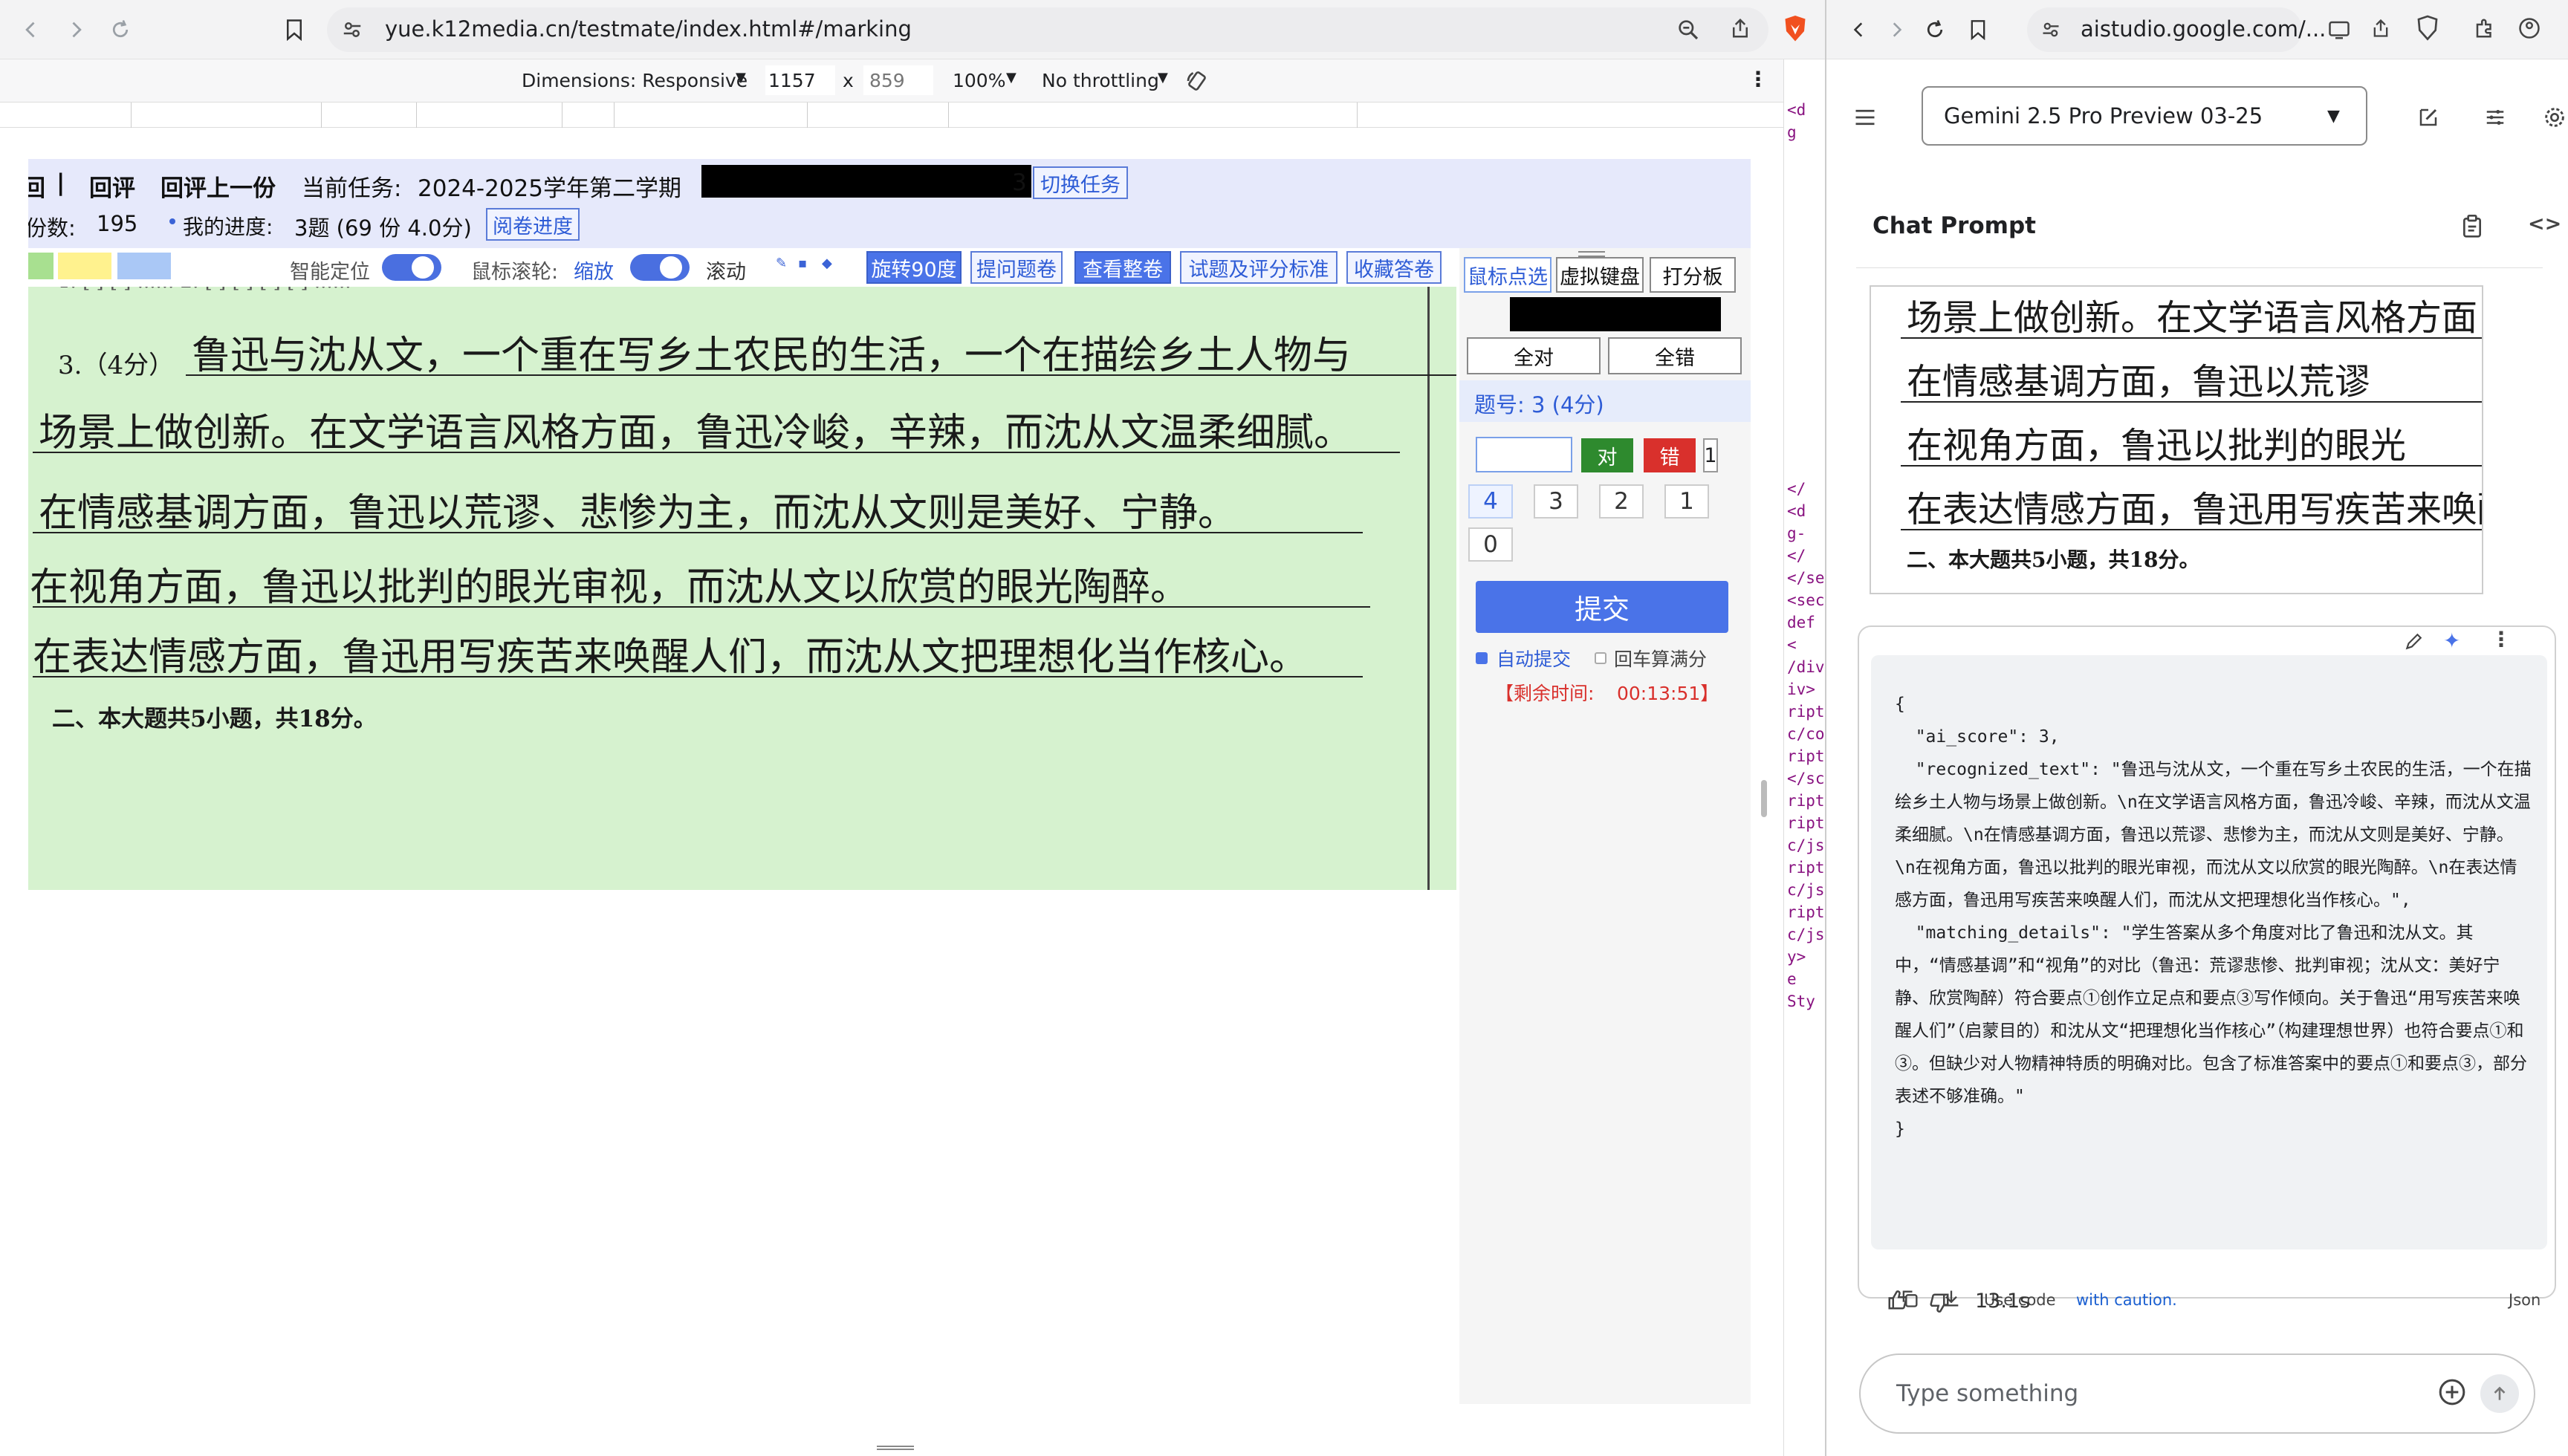 Image resolution: width=2568 pixels, height=1456 pixels. What do you see at coordinates (1670, 455) in the screenshot?
I see `wrong-button: 错` at bounding box center [1670, 455].